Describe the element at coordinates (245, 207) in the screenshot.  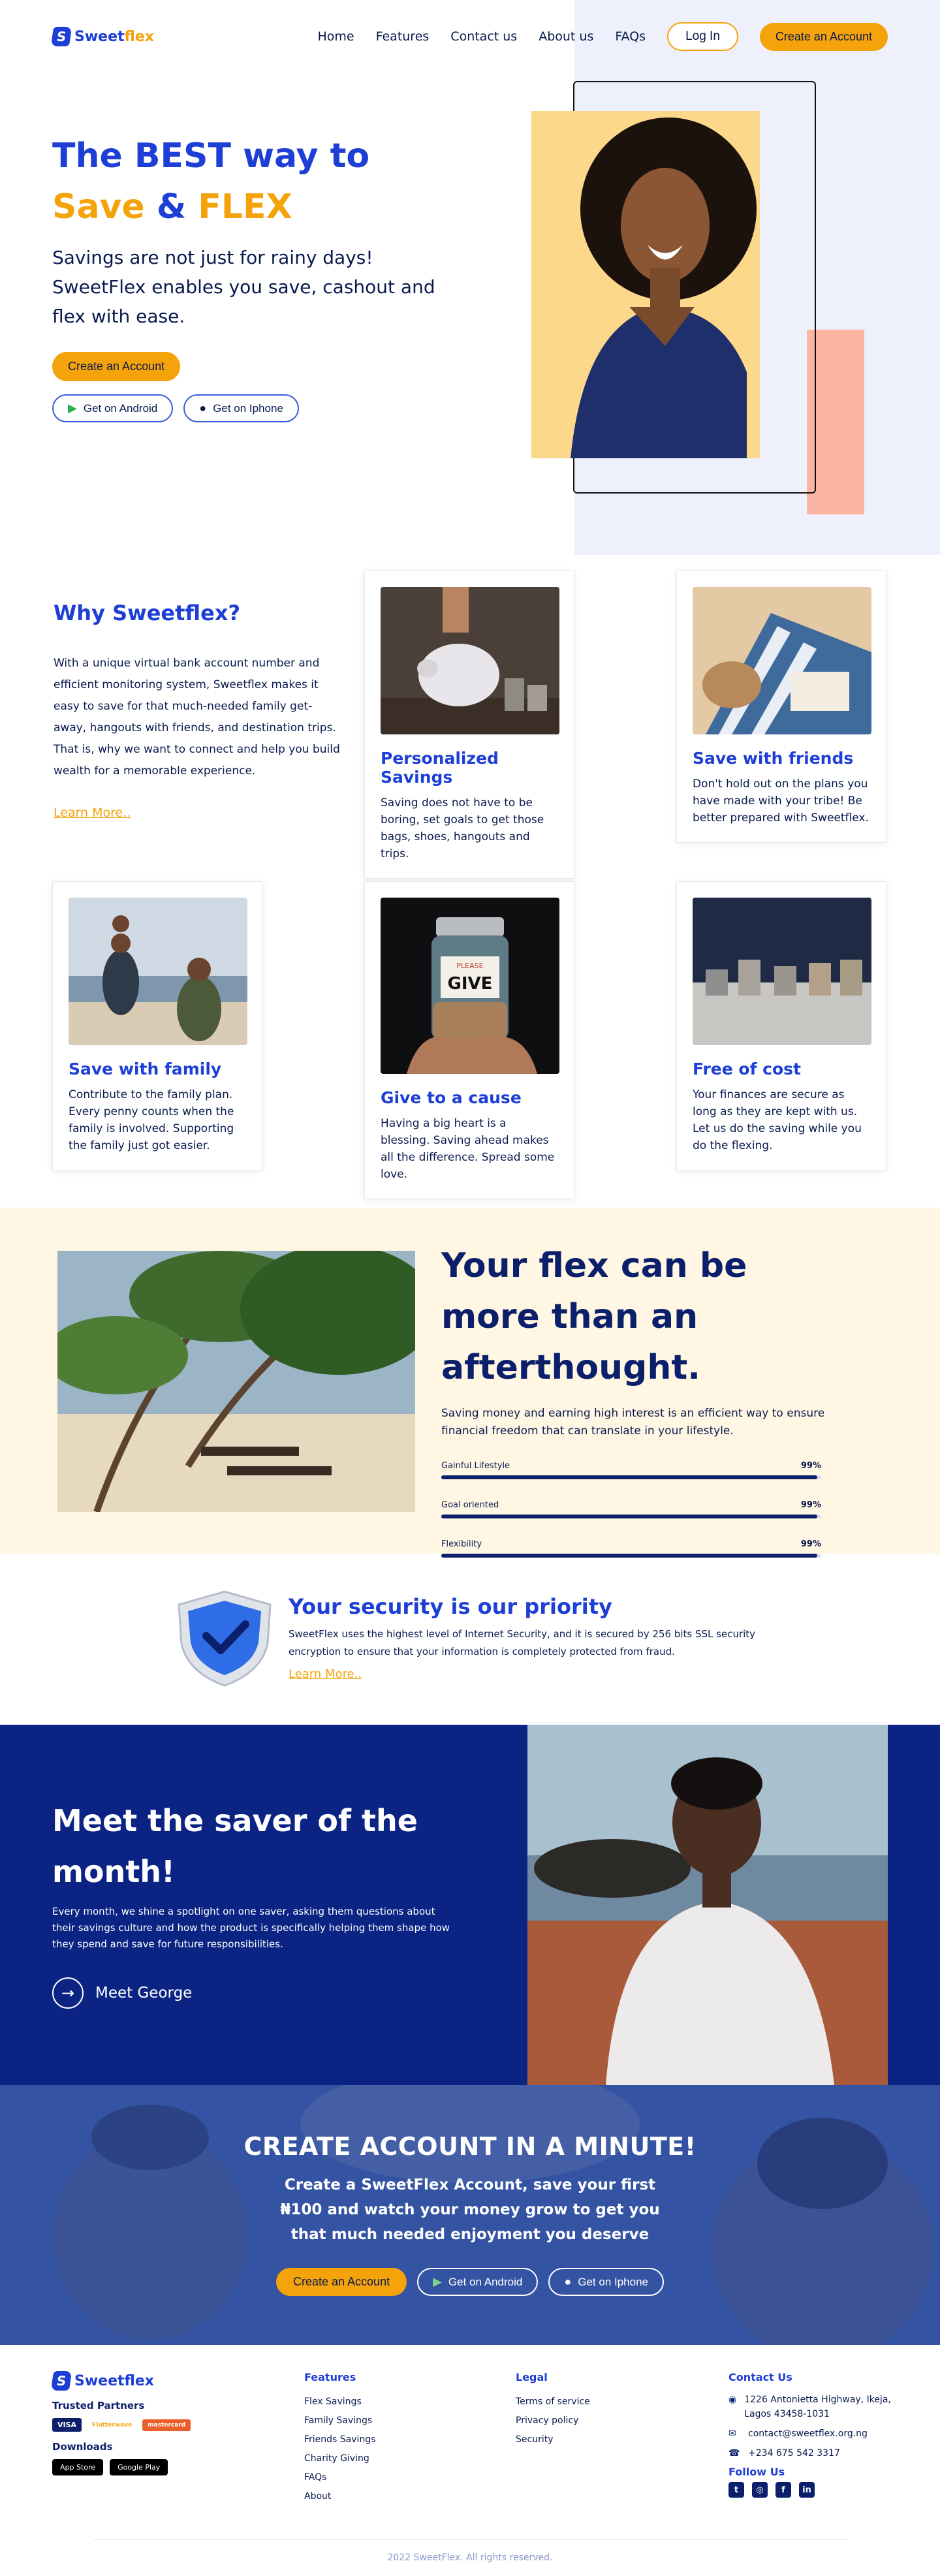
I see `hero-title-flex: FLEX` at that location.